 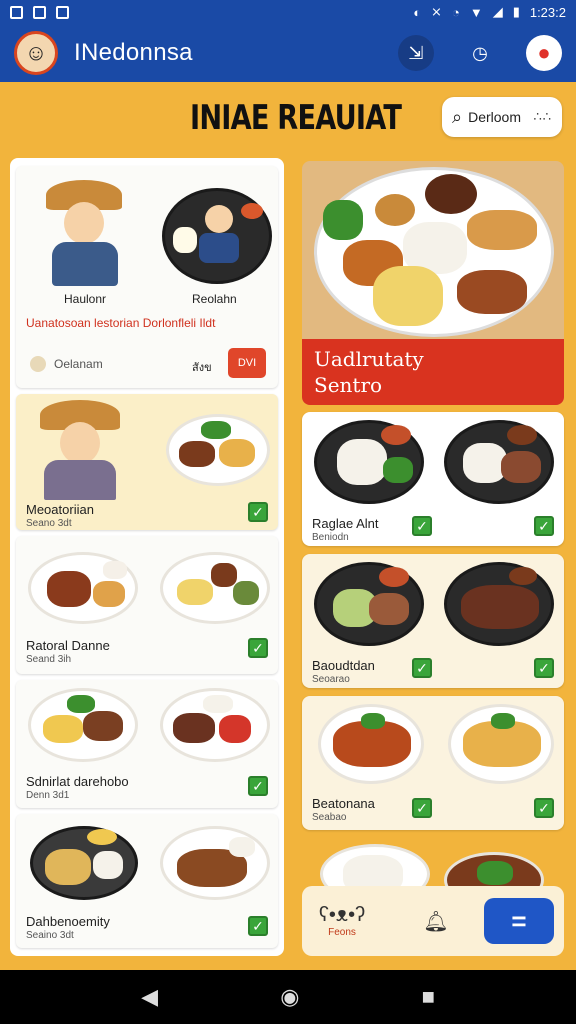 I want to click on menu-card: Raglae Alnt Beniodn ✓ ✓, so click(x=433, y=479).